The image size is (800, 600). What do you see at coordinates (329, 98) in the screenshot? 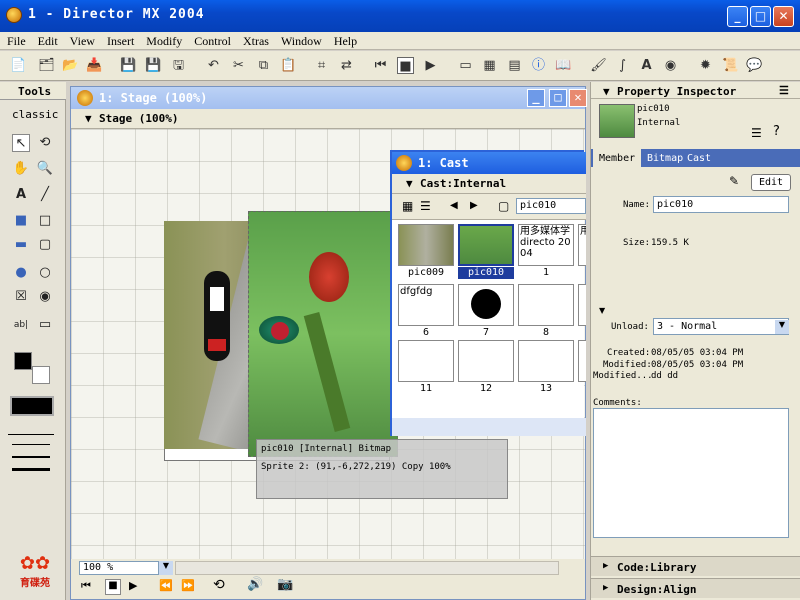
I see `stage-window-titlebar: 1: Stage (100%) _ □ ✕` at bounding box center [329, 98].